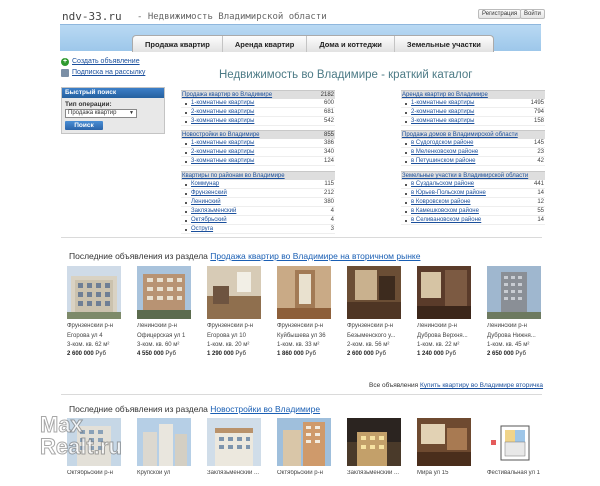  What do you see at coordinates (538, 121) in the screenshot?
I see `list-item-count: 158` at bounding box center [538, 121].